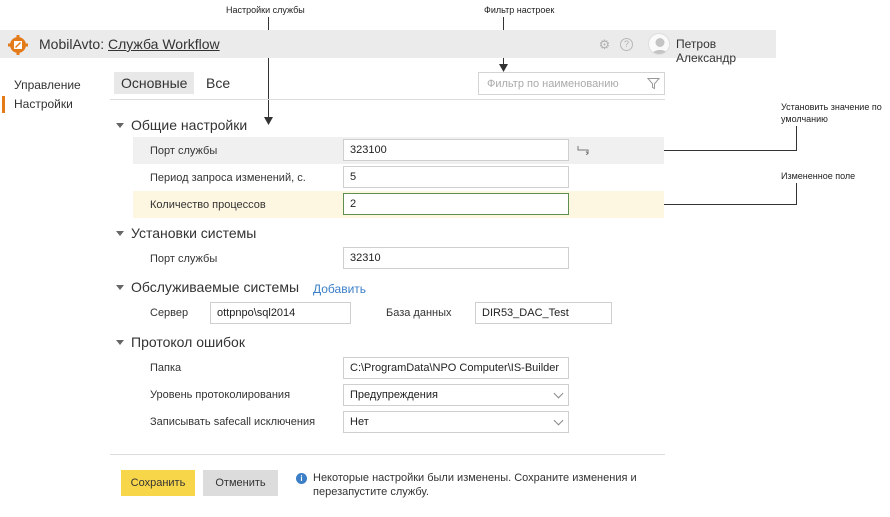 The height and width of the screenshot is (517, 890). Describe the element at coordinates (339, 289) in the screenshot. I see `add-system-link: Добавить` at that location.